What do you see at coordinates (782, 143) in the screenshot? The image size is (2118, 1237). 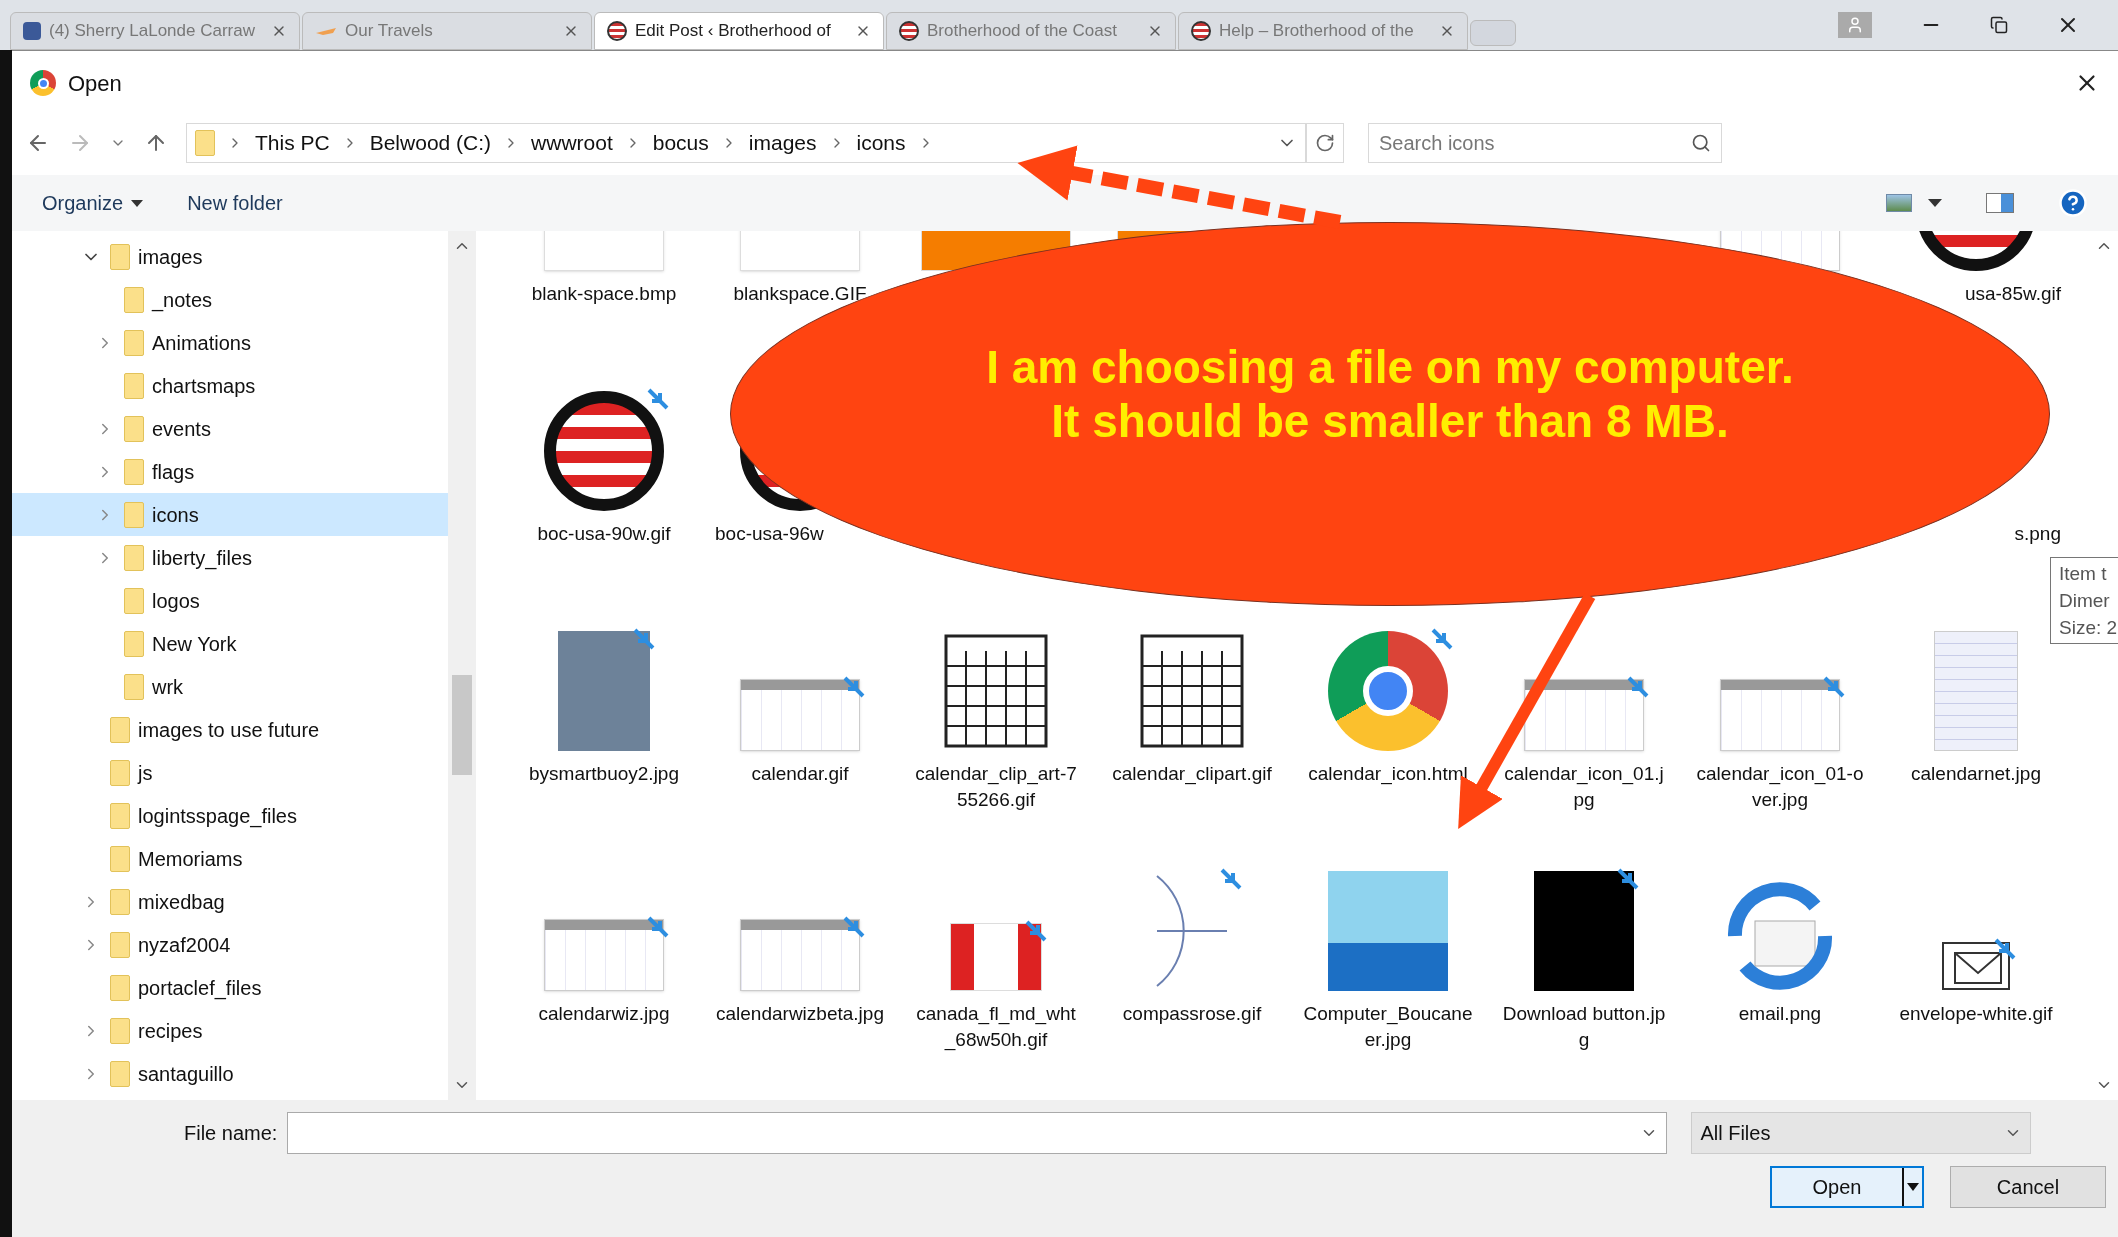 I see `breadcrumb: images` at bounding box center [782, 143].